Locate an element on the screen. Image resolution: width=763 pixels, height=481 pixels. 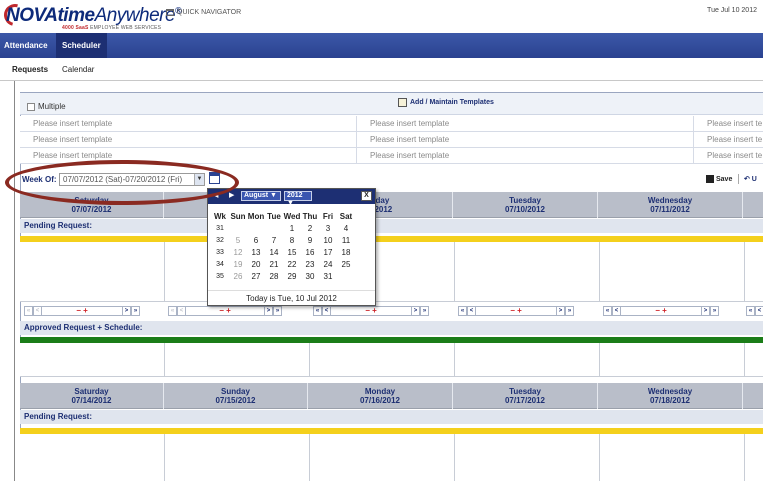
day-column-header: Tuesday 07/10/2012 is located at coordinates (525, 205).